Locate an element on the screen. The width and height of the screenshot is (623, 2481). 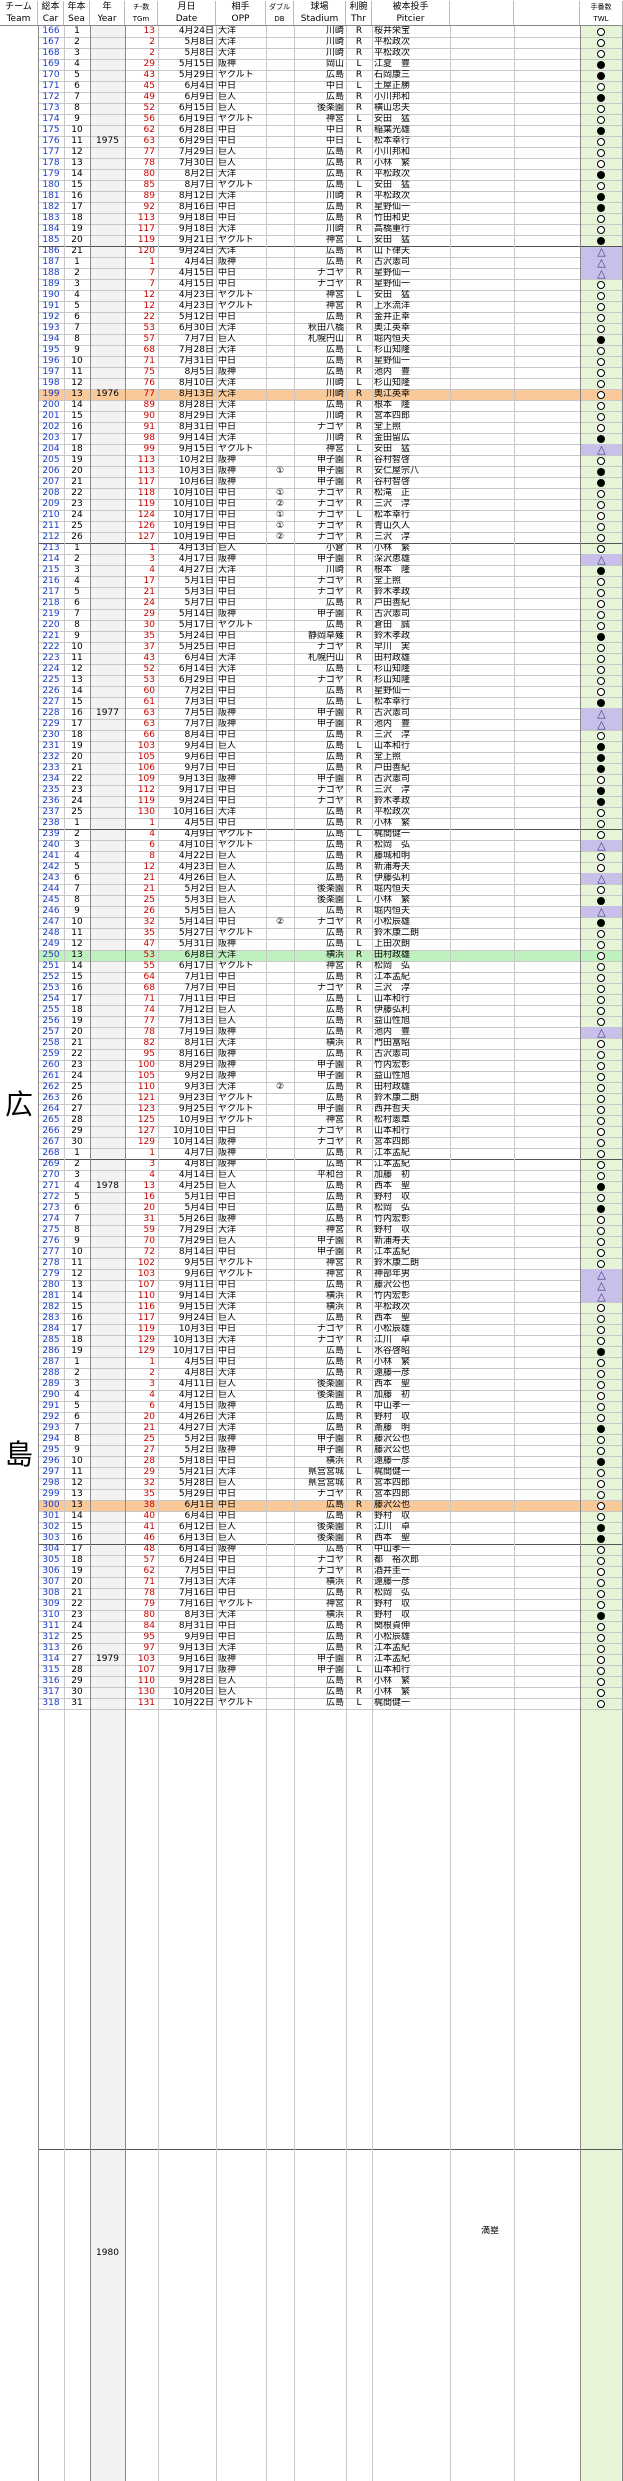
game-date: 5月2日 is located at coordinates (199, 1450).